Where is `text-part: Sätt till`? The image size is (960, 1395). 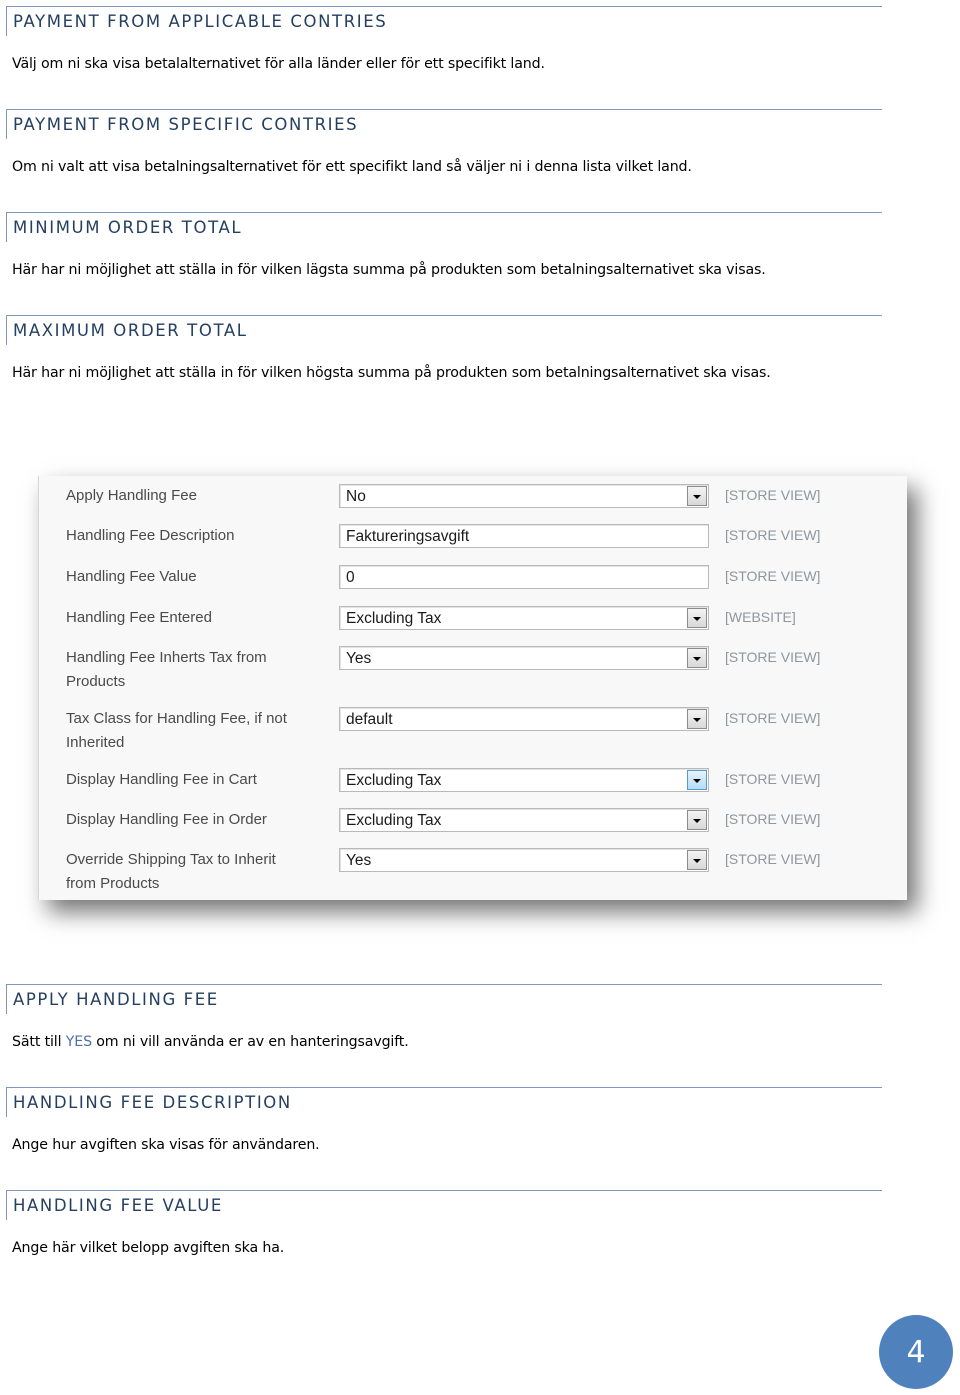
text-part: Sätt till is located at coordinates (39, 1042).